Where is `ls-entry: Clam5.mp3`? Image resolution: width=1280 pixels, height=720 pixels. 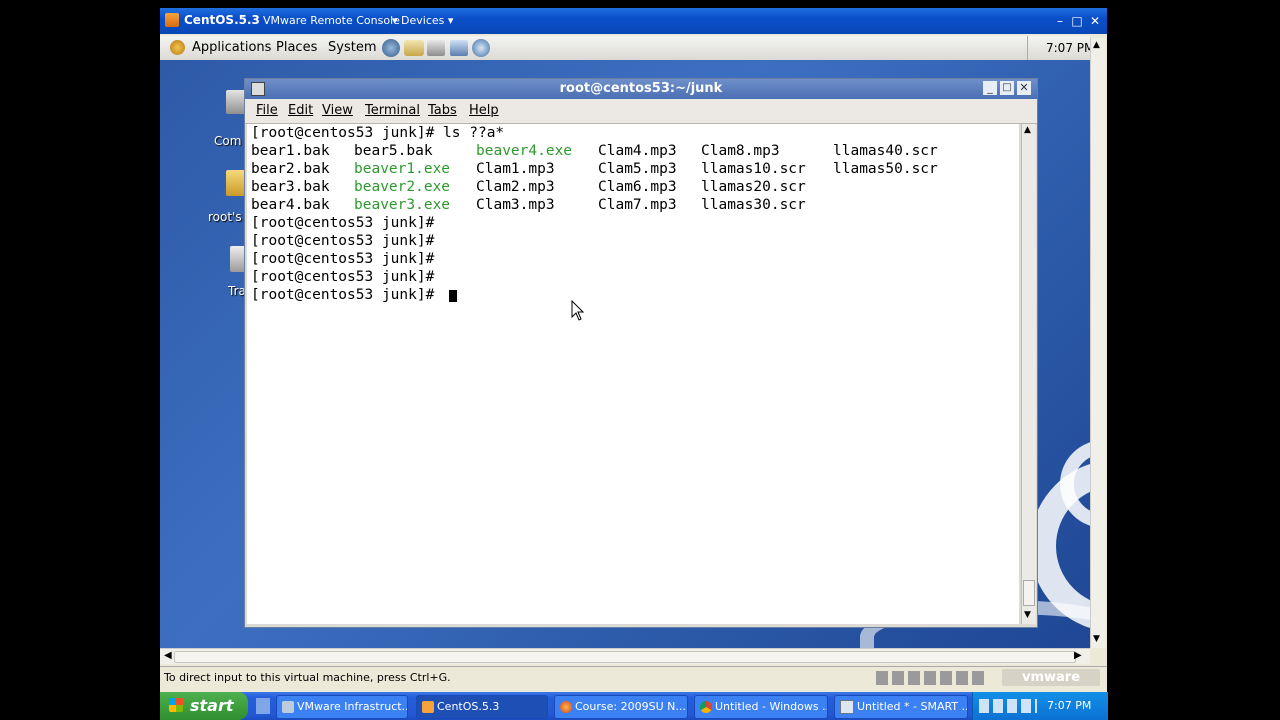
ls-entry: Clam5.mp3 is located at coordinates (637, 169).